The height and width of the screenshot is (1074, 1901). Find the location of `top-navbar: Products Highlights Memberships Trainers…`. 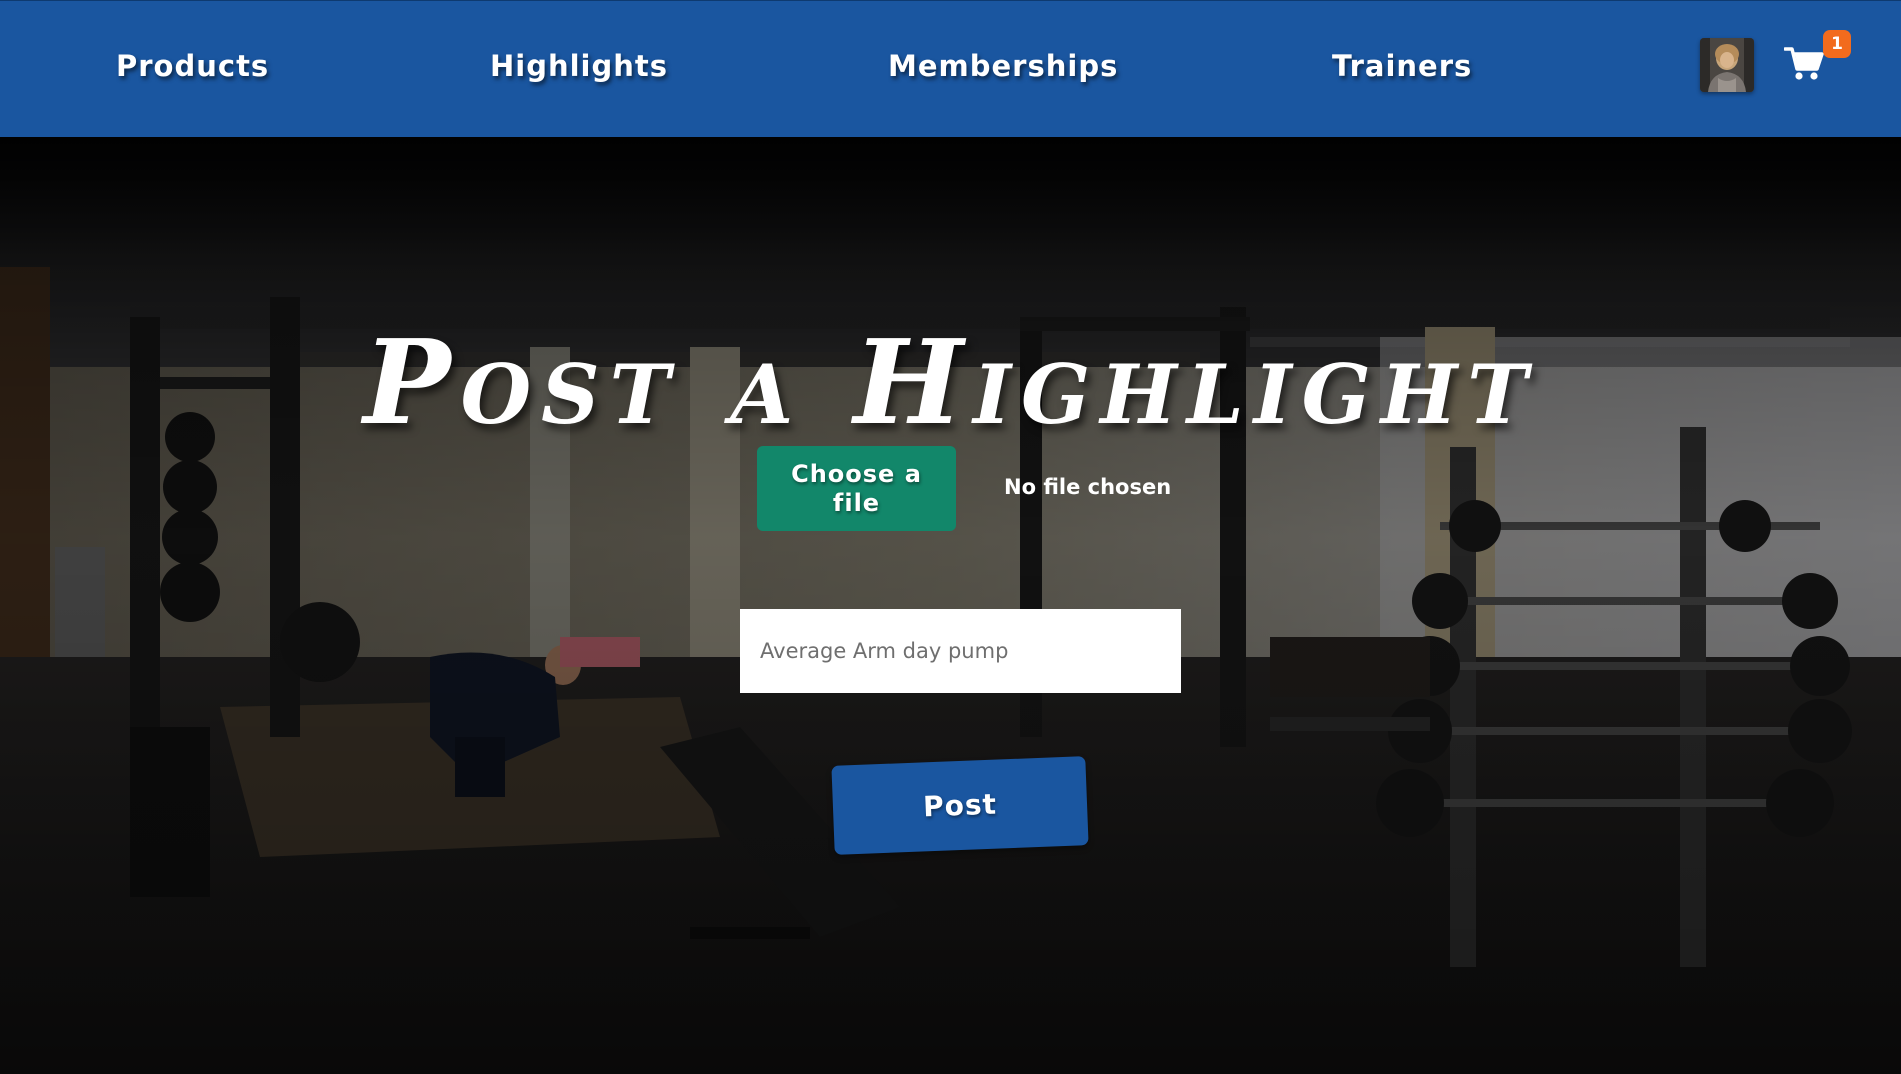

top-navbar: Products Highlights Memberships Trainers… is located at coordinates (950, 68).